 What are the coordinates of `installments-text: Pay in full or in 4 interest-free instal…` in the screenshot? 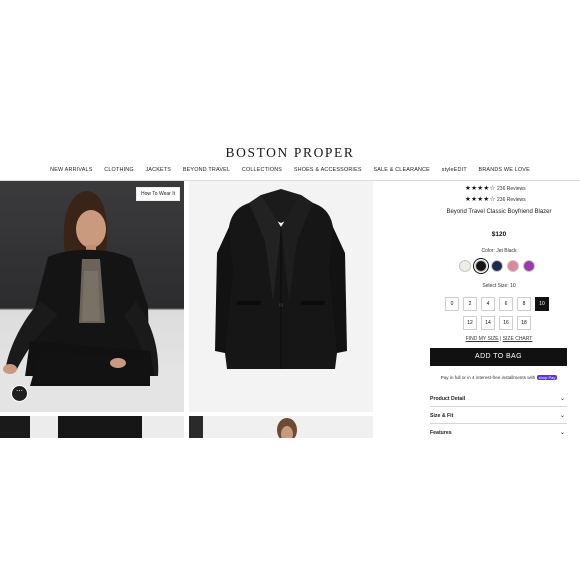 It's located at (488, 377).